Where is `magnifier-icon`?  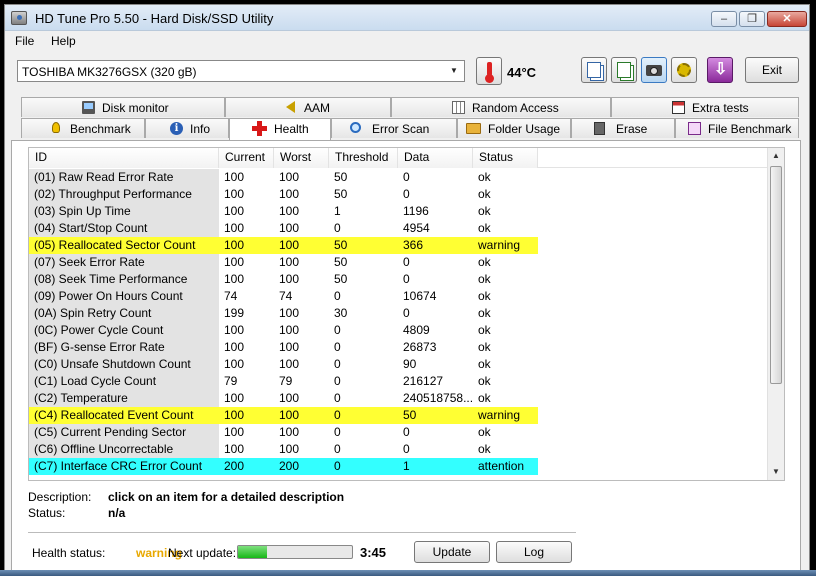 magnifier-icon is located at coordinates (355, 127).